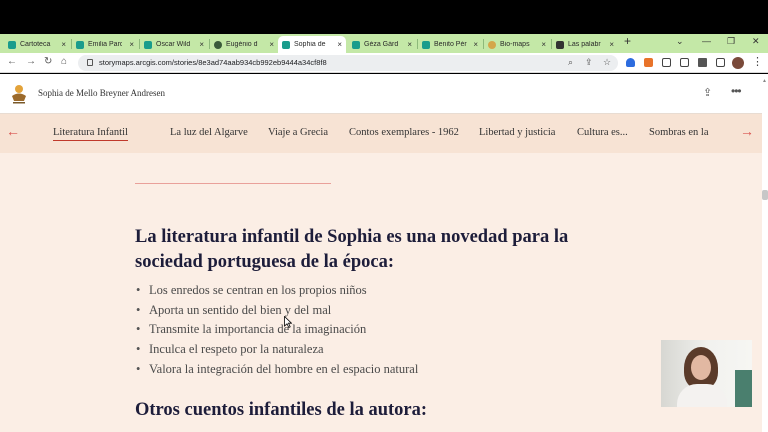 The width and height of the screenshot is (768, 432). I want to click on nav-item-contos-exemplares: Contos exemplares - 1962, so click(404, 132).